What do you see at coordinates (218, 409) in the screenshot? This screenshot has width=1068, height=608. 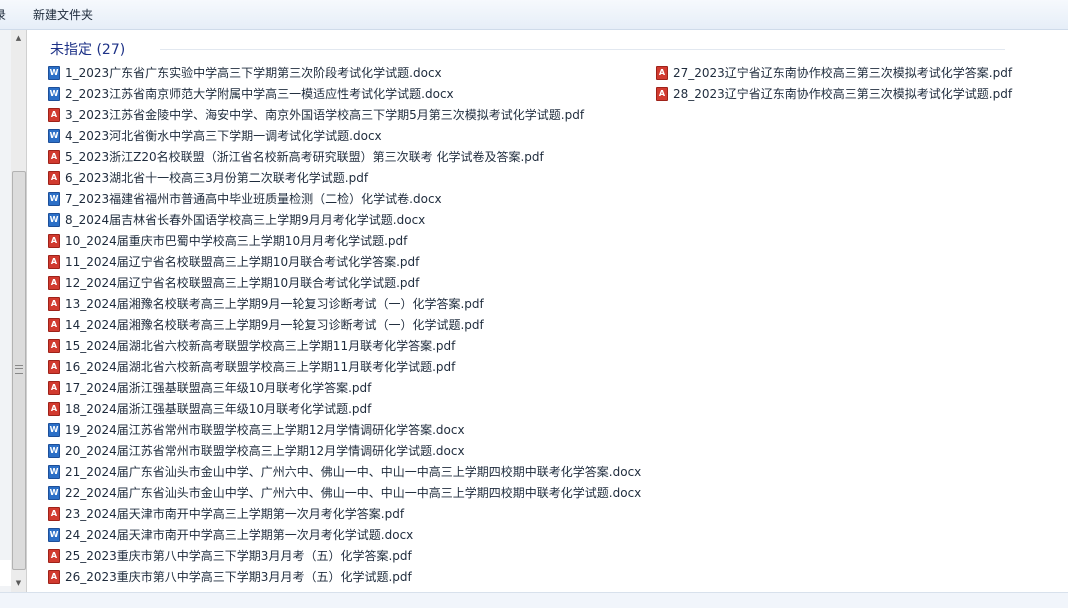 I see `file-name: 18_2024届浙江强基联盟高三年级10月联考化学试题.pdf` at bounding box center [218, 409].